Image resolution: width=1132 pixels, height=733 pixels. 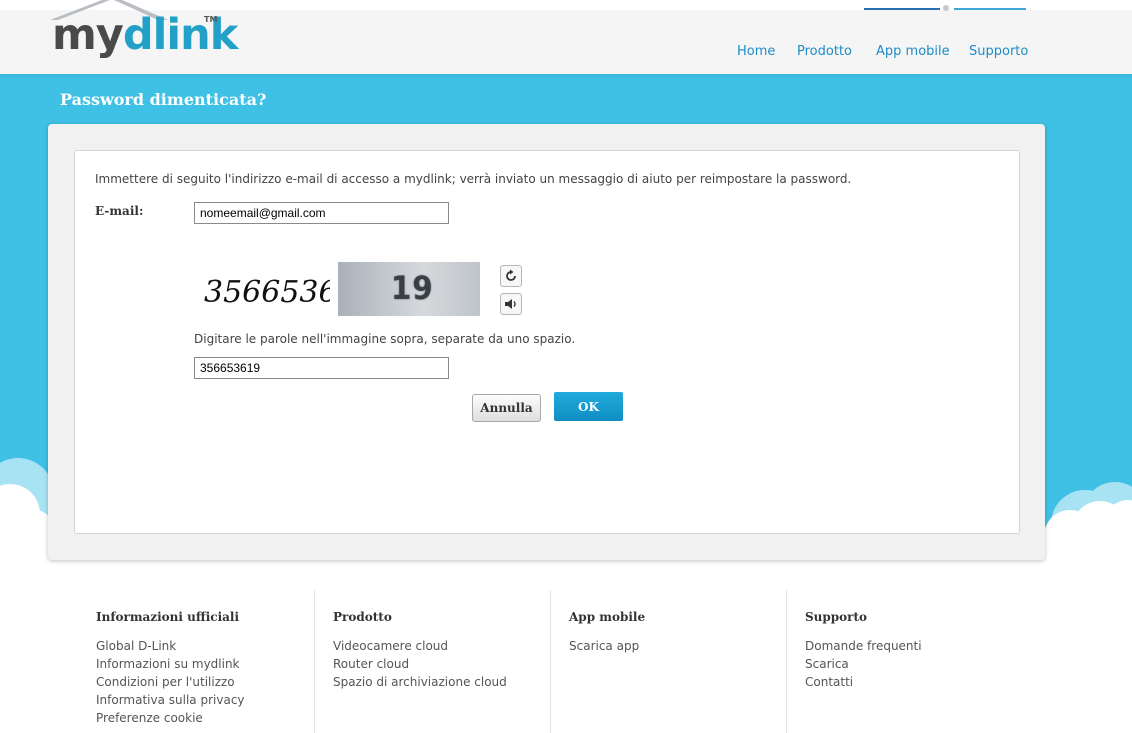 I want to click on captcha-audio-button, so click(x=511, y=304).